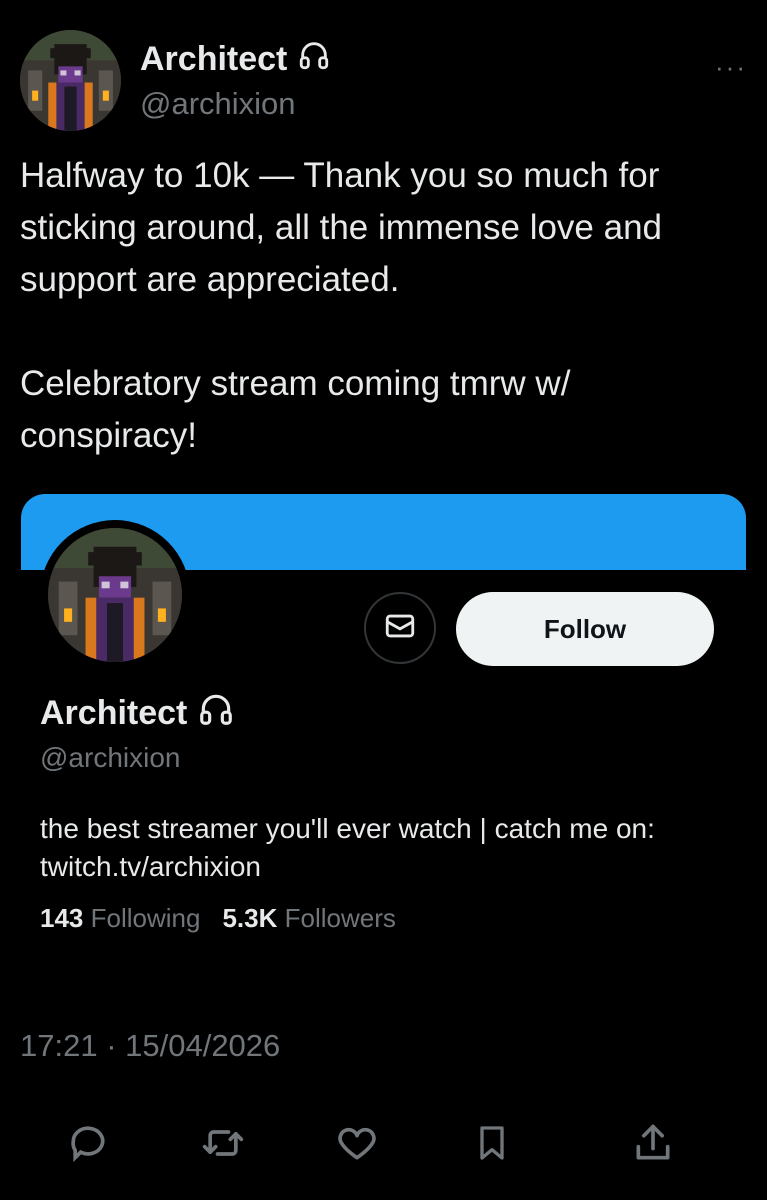 The width and height of the screenshot is (767, 1200). Describe the element at coordinates (145, 918) in the screenshot. I see `following-label: Following` at that location.